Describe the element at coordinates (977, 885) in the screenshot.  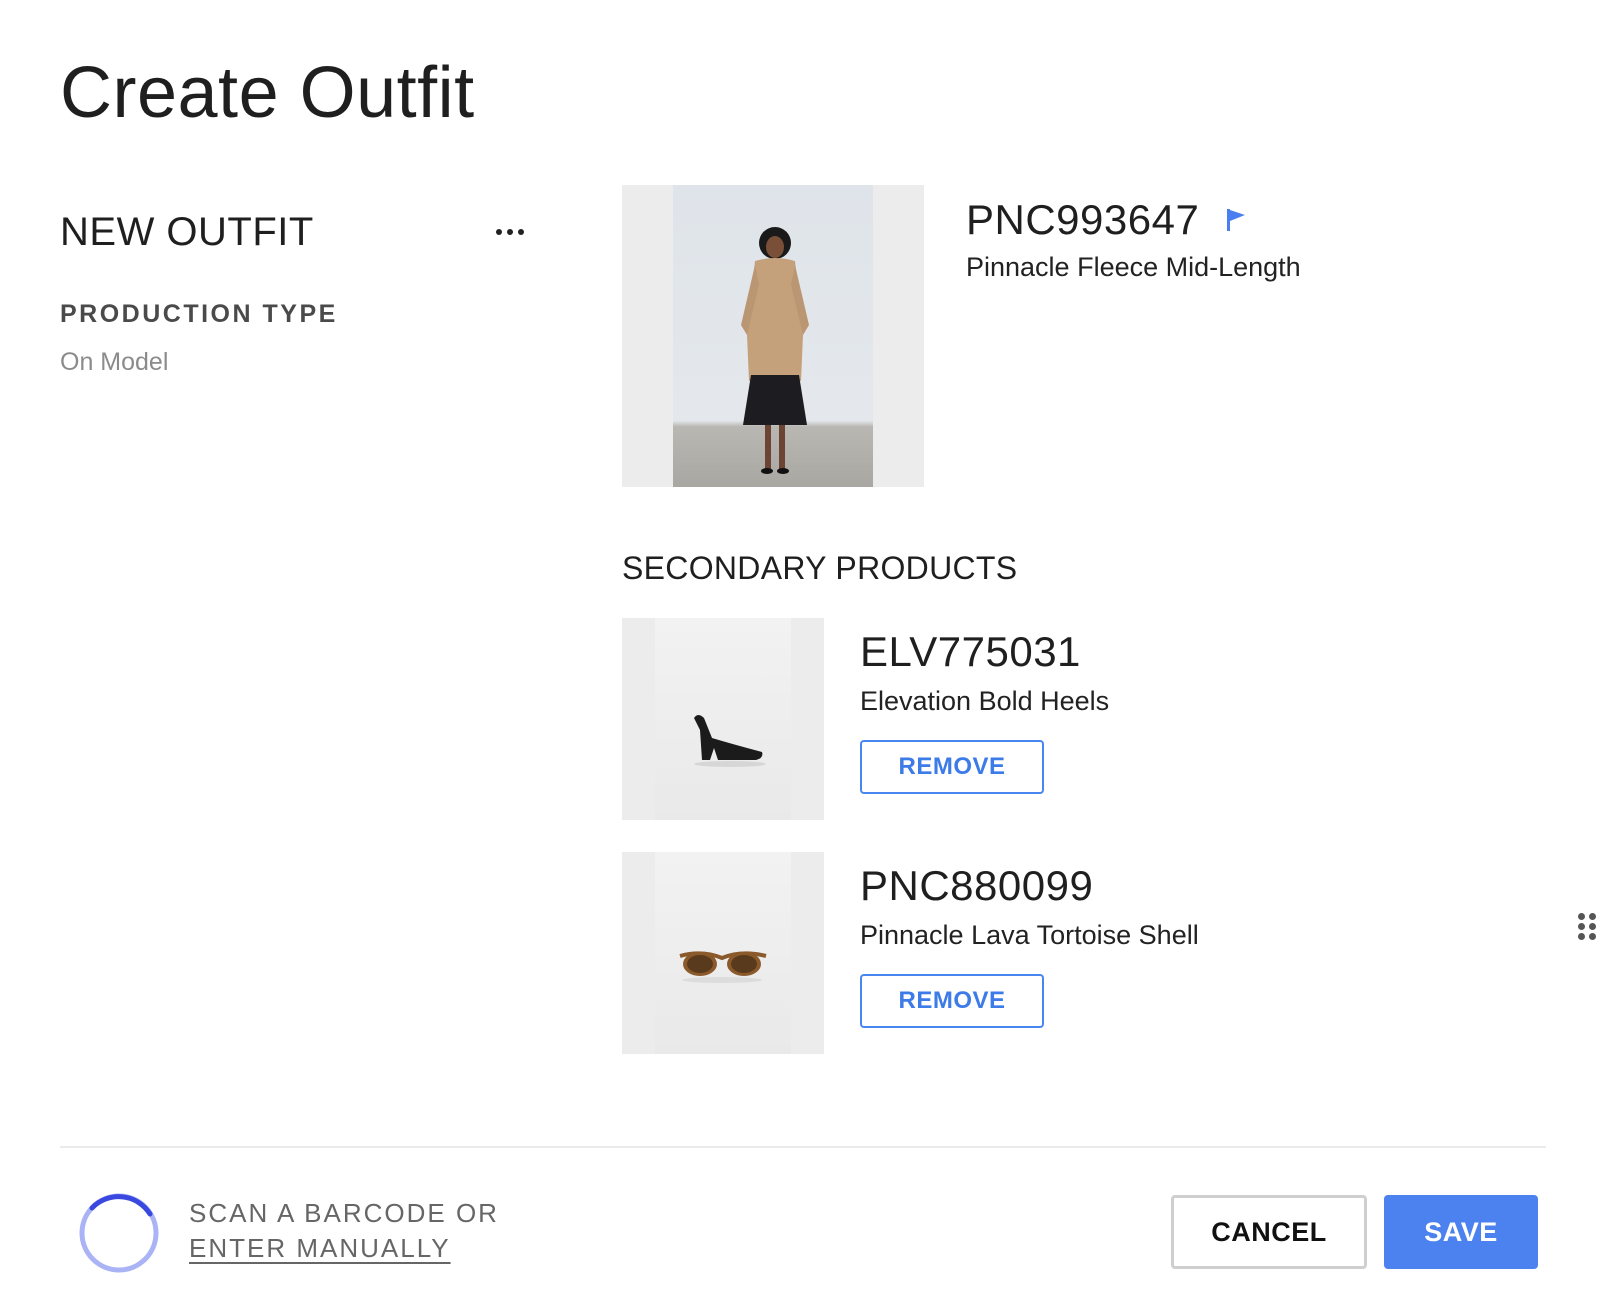
I see `secondary-product-sku: PNC880099` at that location.